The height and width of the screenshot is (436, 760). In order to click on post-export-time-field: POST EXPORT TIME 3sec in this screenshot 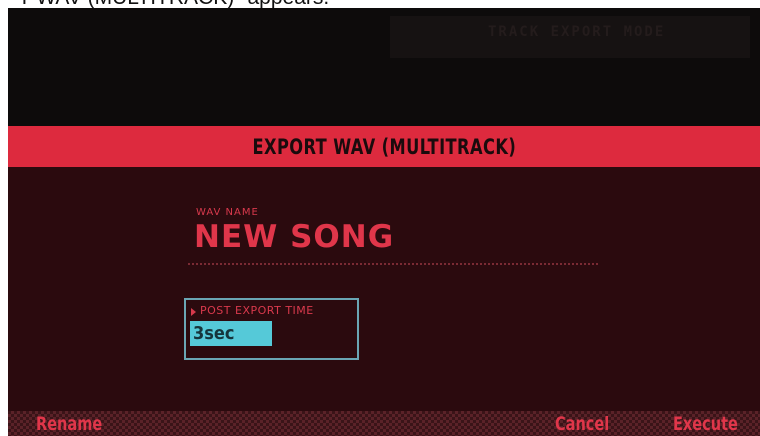, I will do `click(271, 329)`.